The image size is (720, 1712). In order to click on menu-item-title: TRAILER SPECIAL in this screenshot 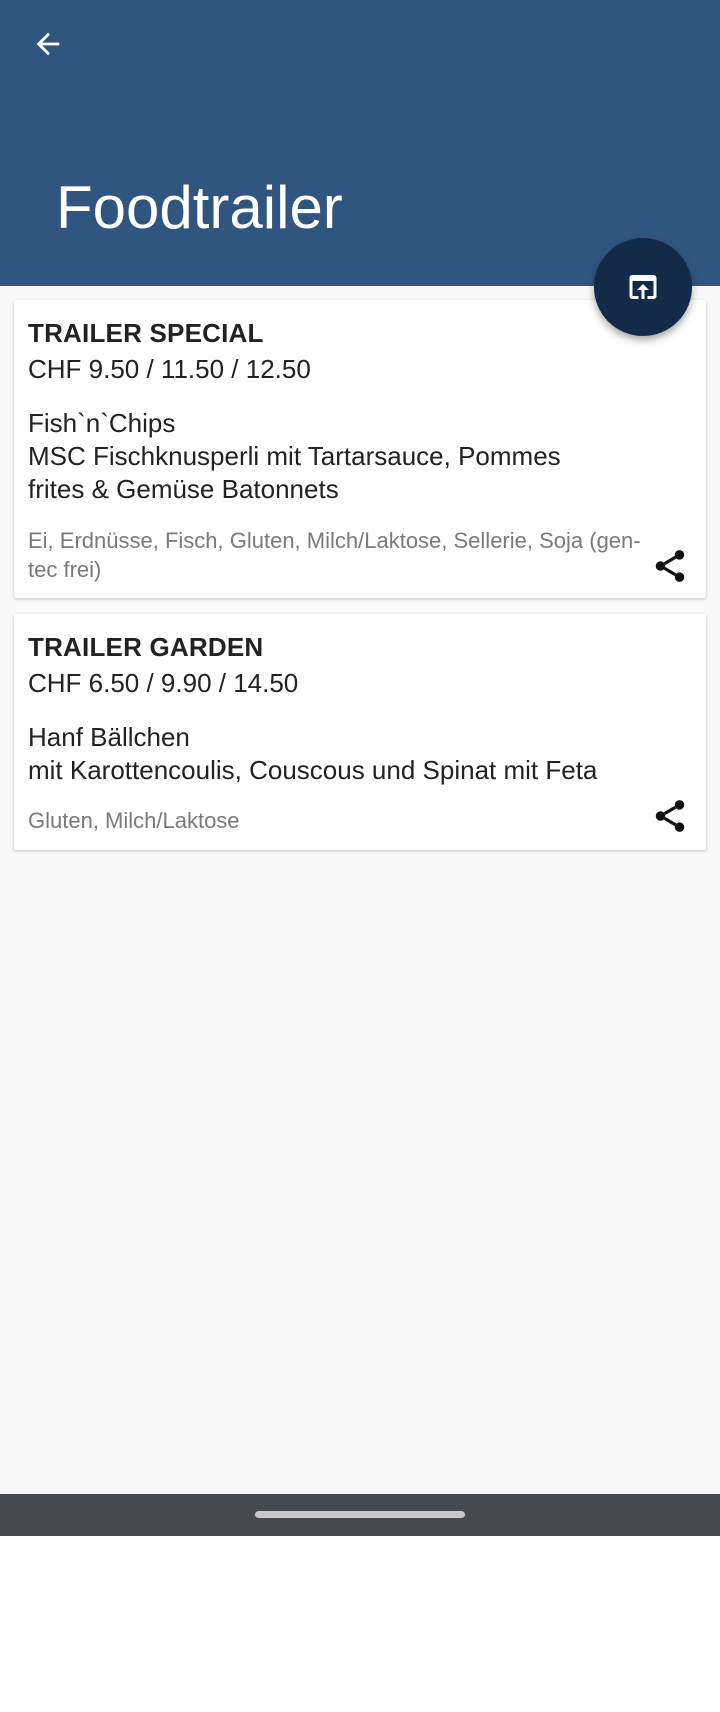, I will do `click(146, 333)`.